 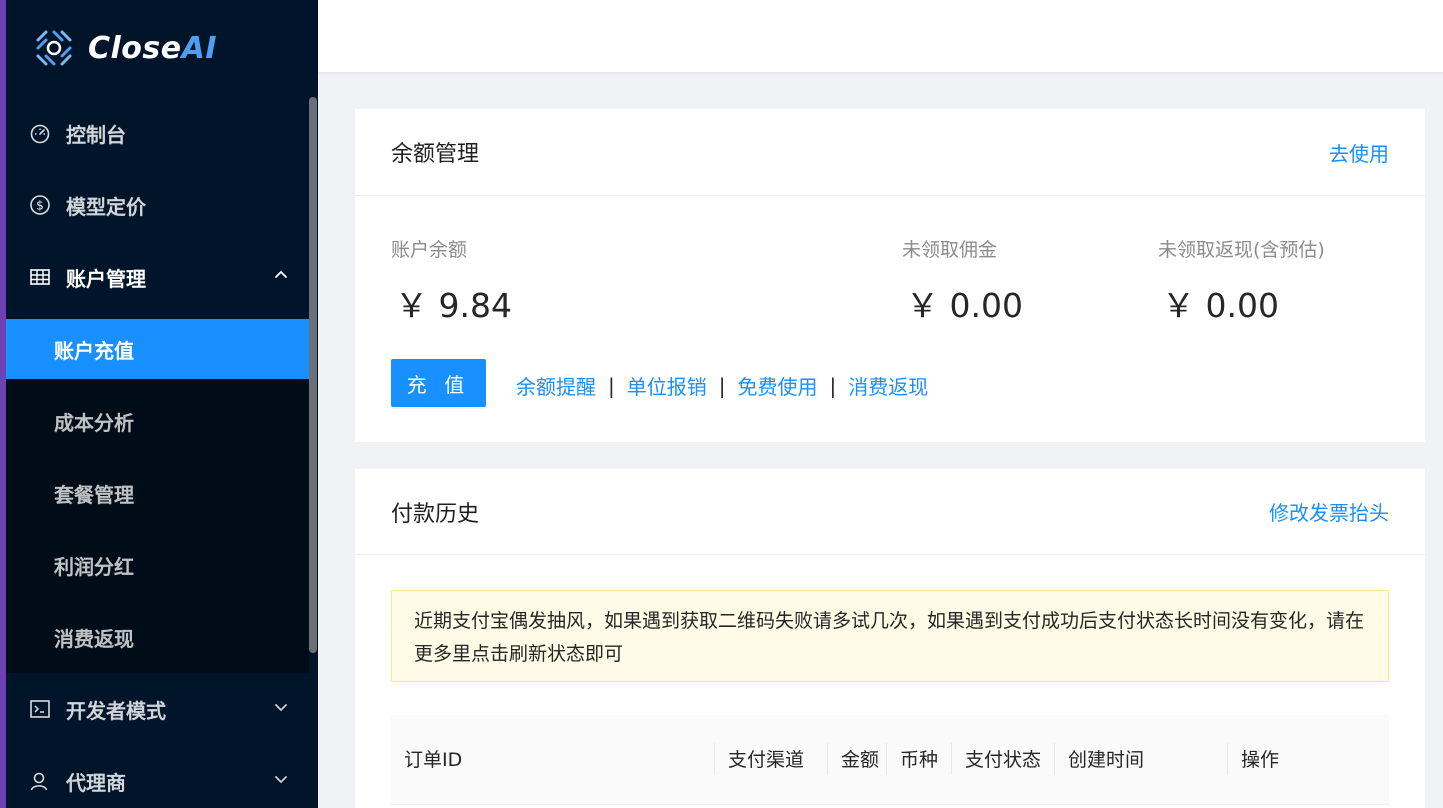 I want to click on top-header, so click(x=880, y=36).